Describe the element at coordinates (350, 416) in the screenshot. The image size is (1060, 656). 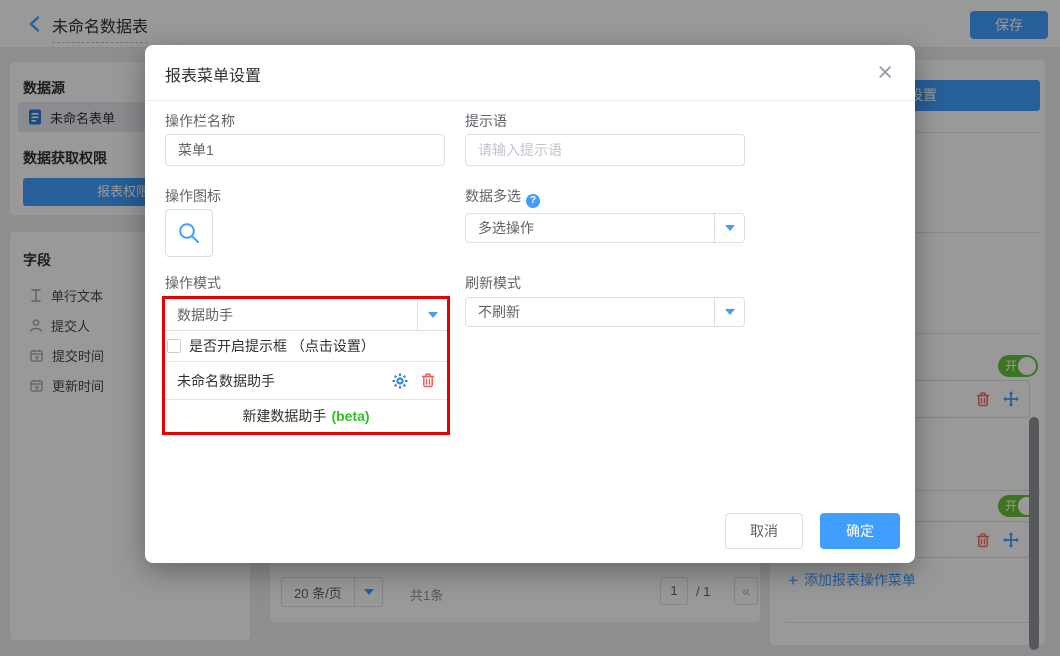
I see `beta-badge: (beta)` at that location.